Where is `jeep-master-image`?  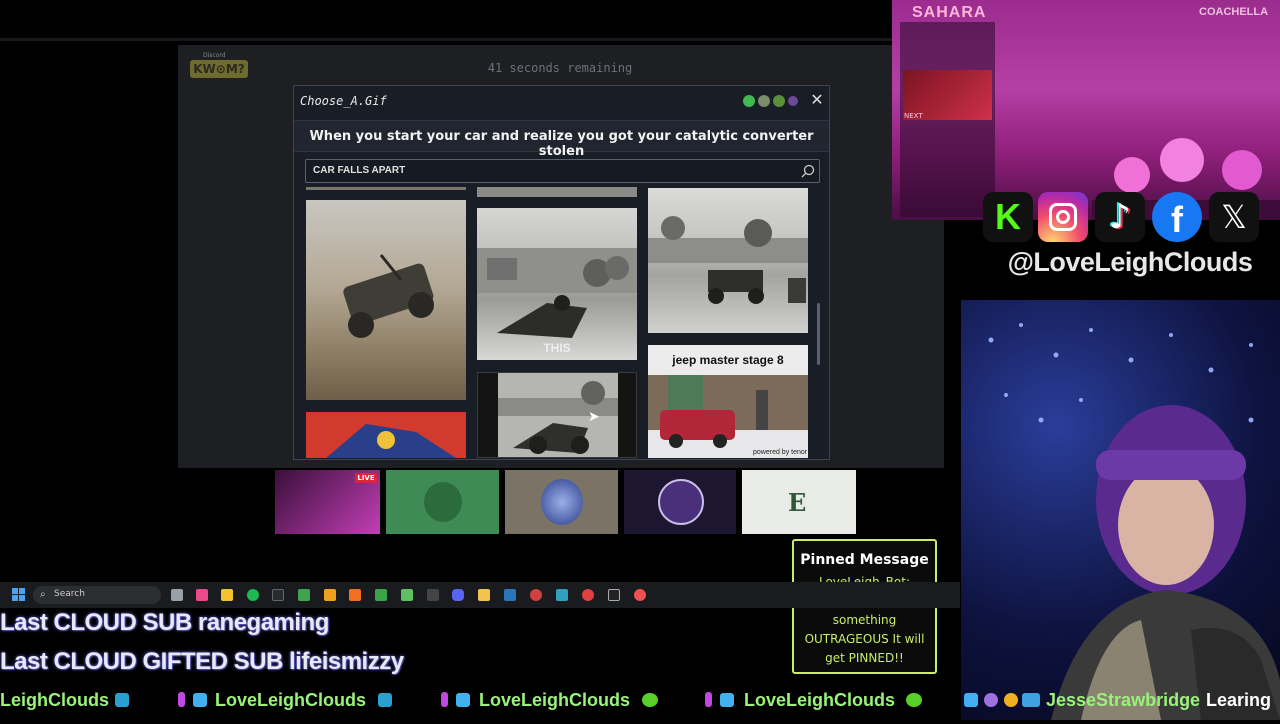
jeep-master-image is located at coordinates (728, 416).